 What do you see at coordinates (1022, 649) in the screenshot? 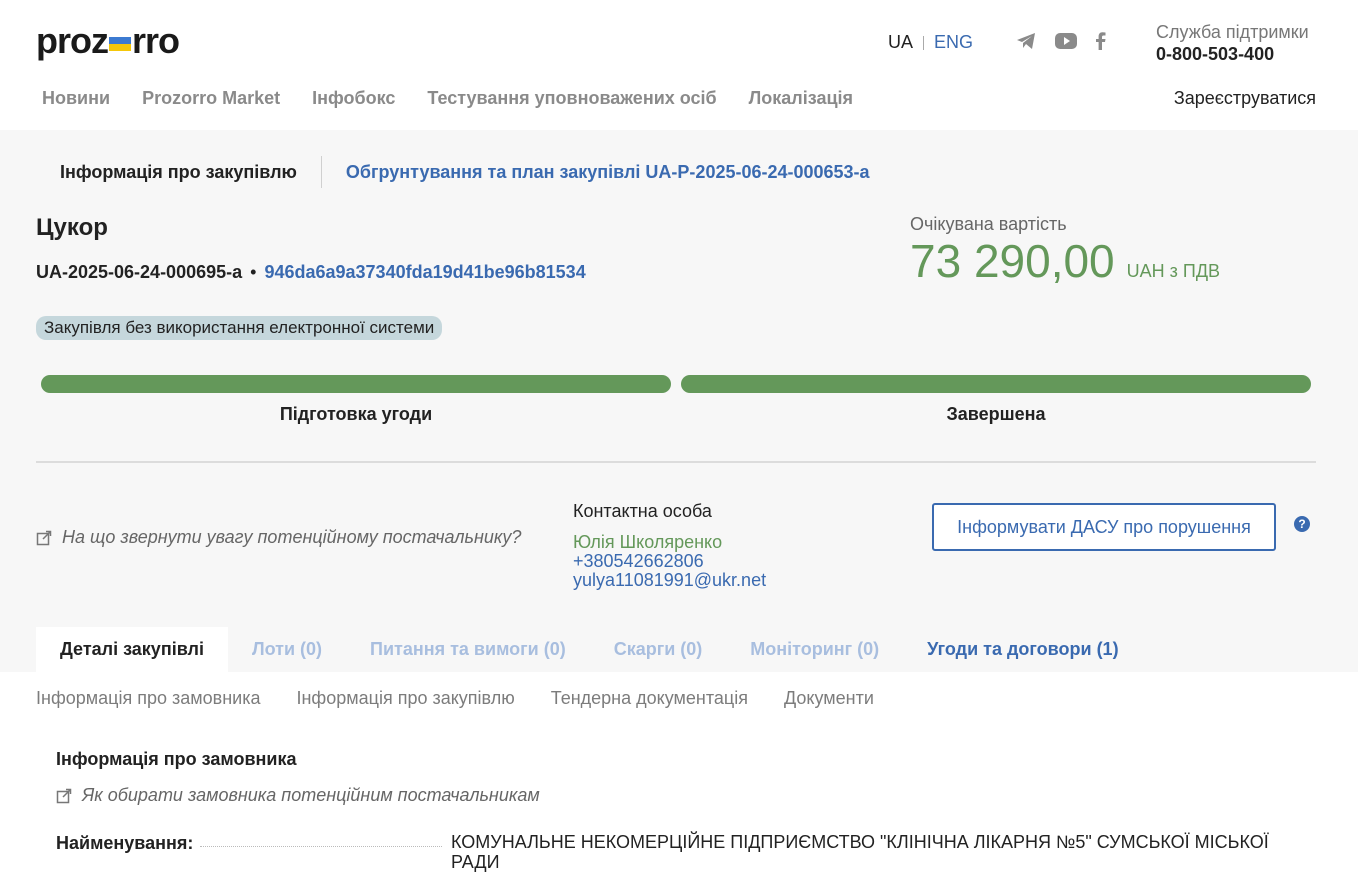
I see `tab-contracts: Угоди та договори (1)` at bounding box center [1022, 649].